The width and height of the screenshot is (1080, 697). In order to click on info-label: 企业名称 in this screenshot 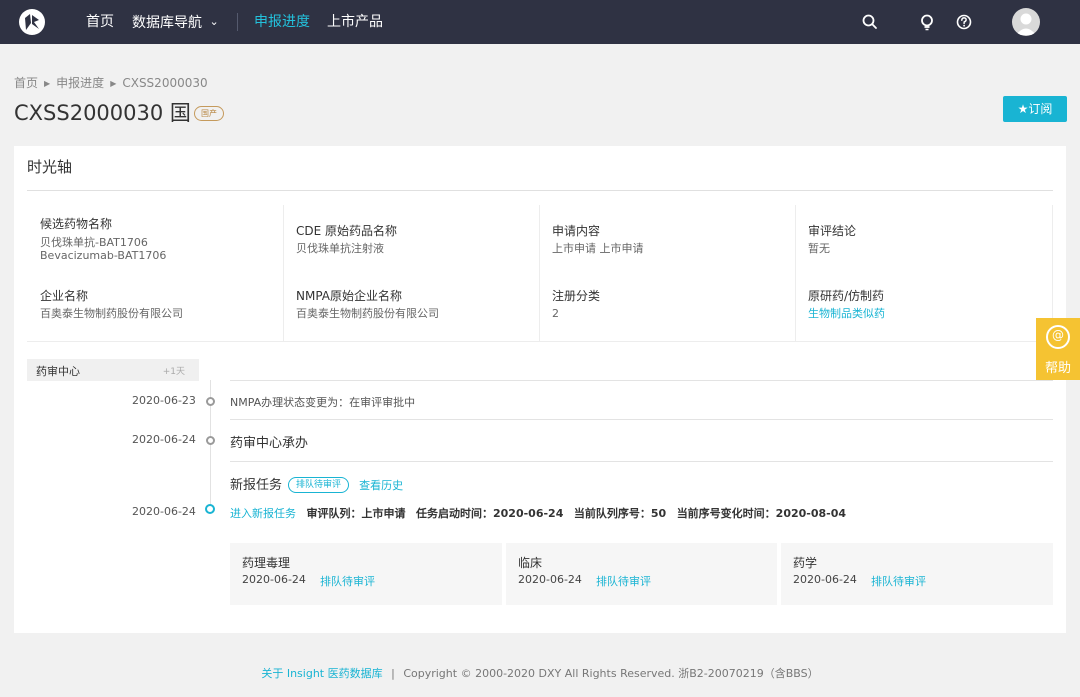, I will do `click(64, 296)`.